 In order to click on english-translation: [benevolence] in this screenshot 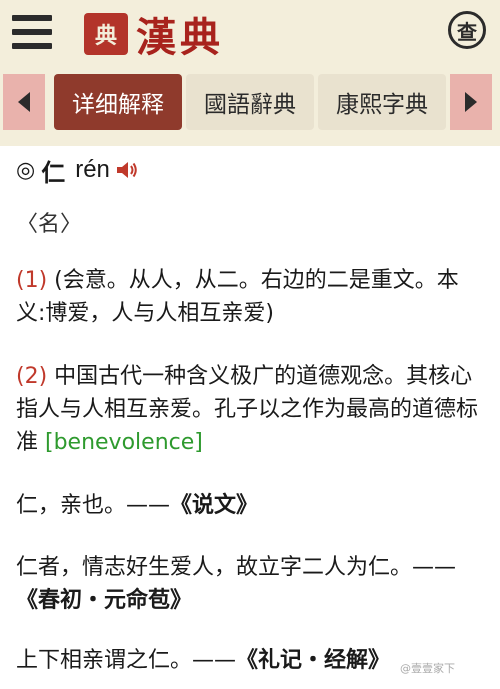, I will do `click(124, 442)`.